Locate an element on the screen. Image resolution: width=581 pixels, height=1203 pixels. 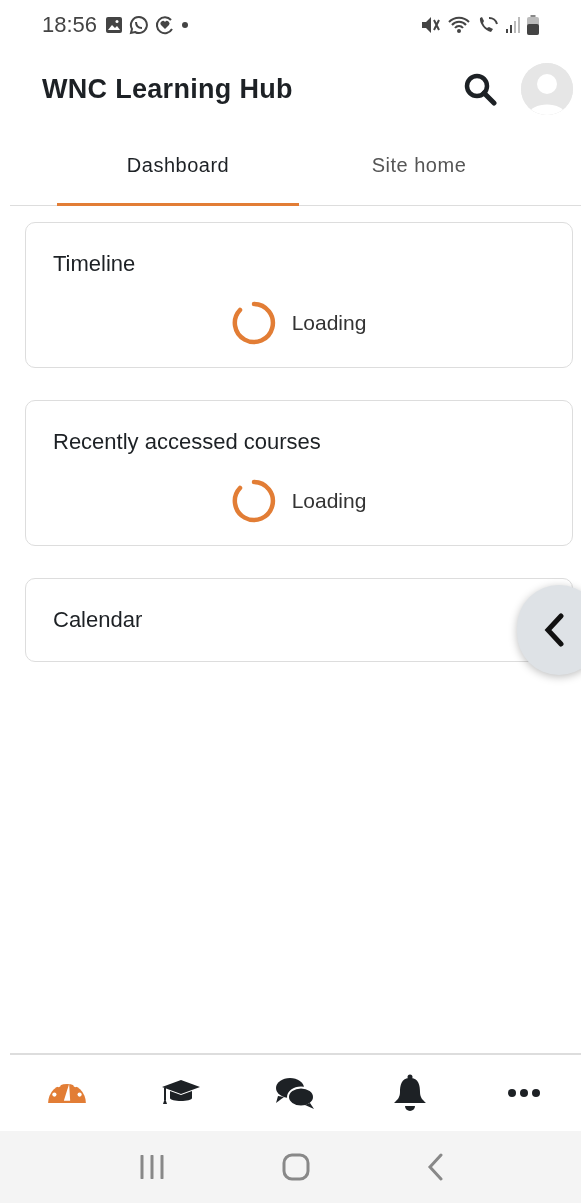
drawer-toggle is located at coordinates (549, 630).